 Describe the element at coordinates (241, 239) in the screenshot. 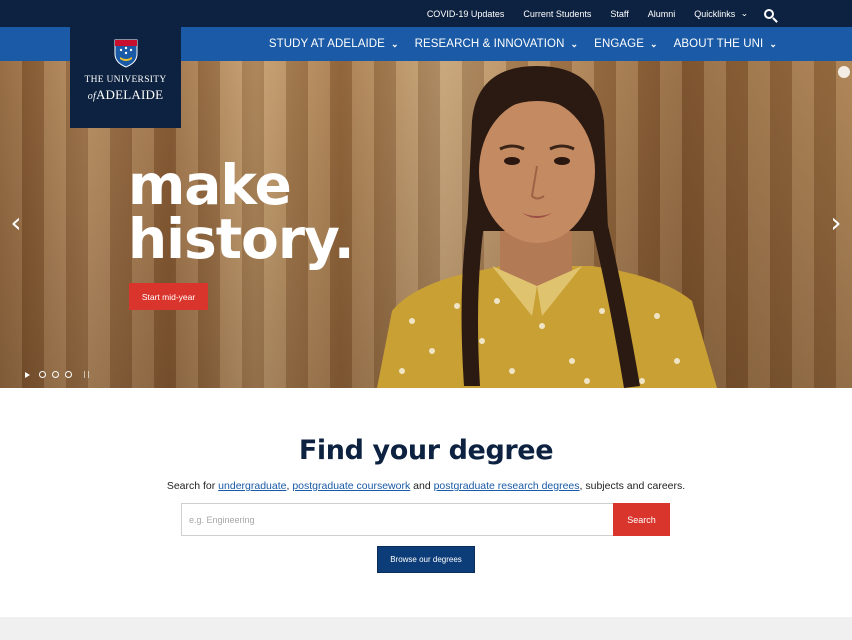

I see `hero-headline-line-2: history.` at that location.